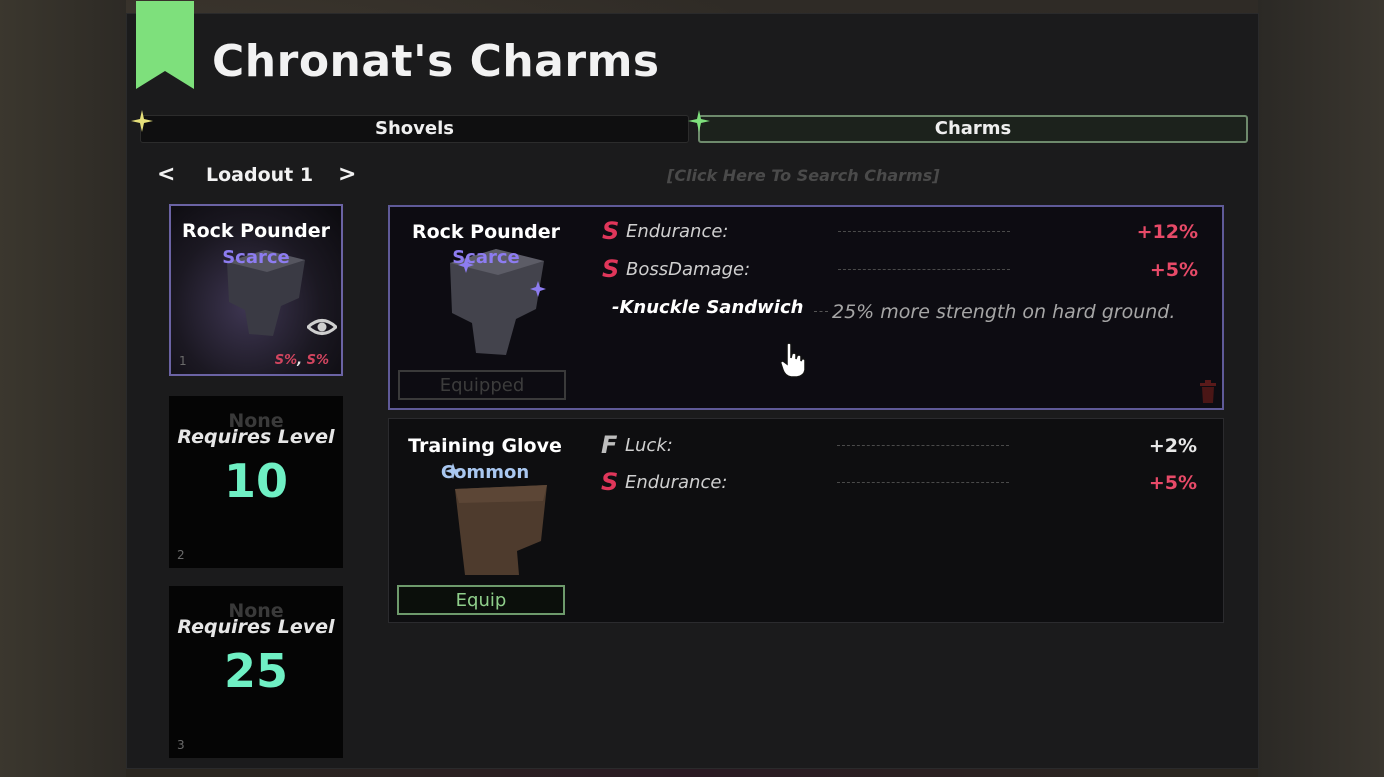 The image size is (1384, 777). What do you see at coordinates (486, 232) in the screenshot?
I see `charm-name: Rock Pounder` at bounding box center [486, 232].